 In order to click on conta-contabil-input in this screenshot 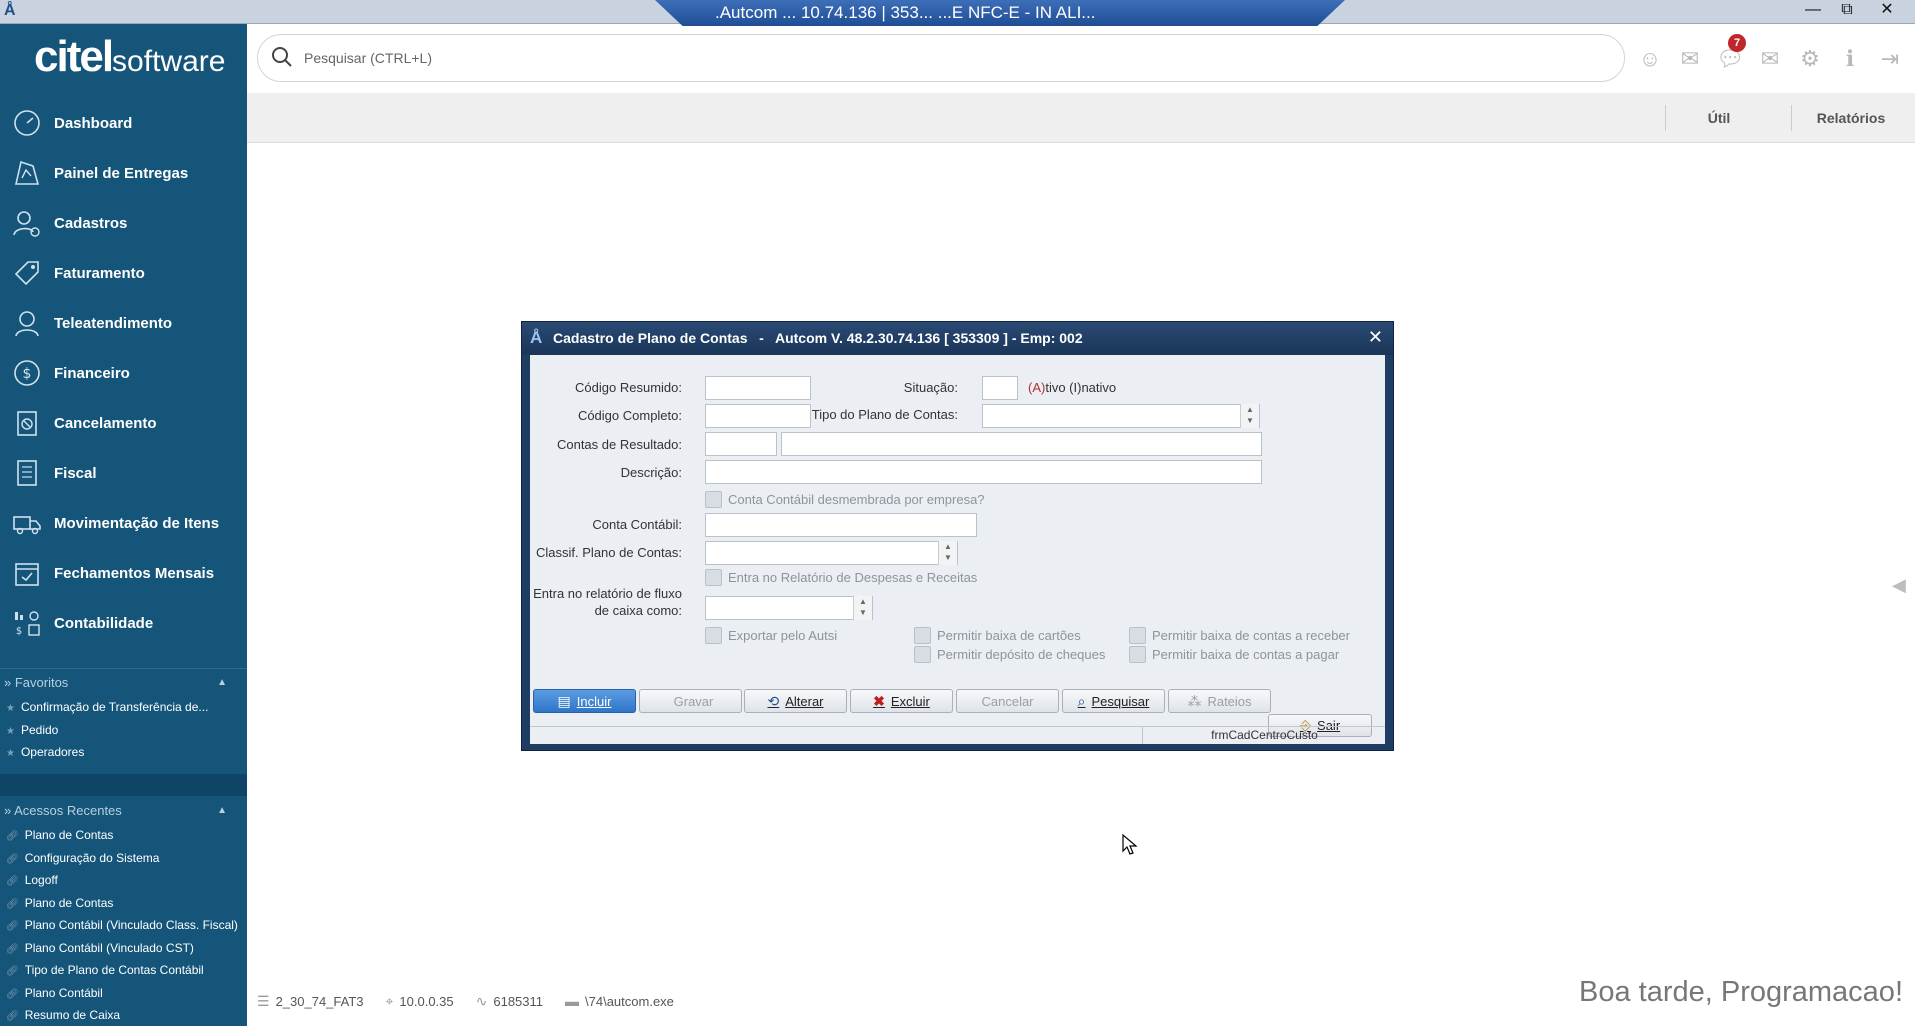, I will do `click(841, 525)`.